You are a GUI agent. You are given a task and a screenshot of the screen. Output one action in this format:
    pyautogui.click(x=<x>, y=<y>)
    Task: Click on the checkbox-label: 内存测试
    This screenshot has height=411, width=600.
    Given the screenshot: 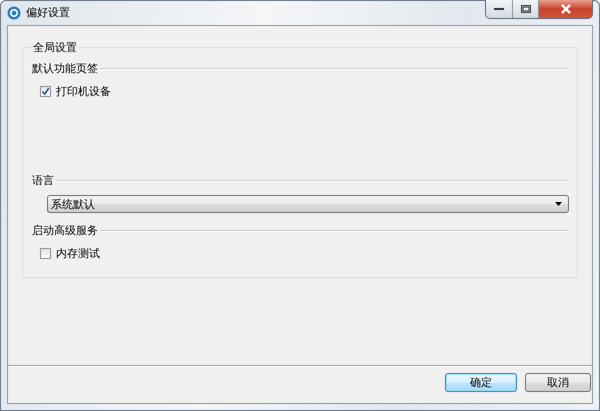 What is the action you would take?
    pyautogui.click(x=78, y=253)
    